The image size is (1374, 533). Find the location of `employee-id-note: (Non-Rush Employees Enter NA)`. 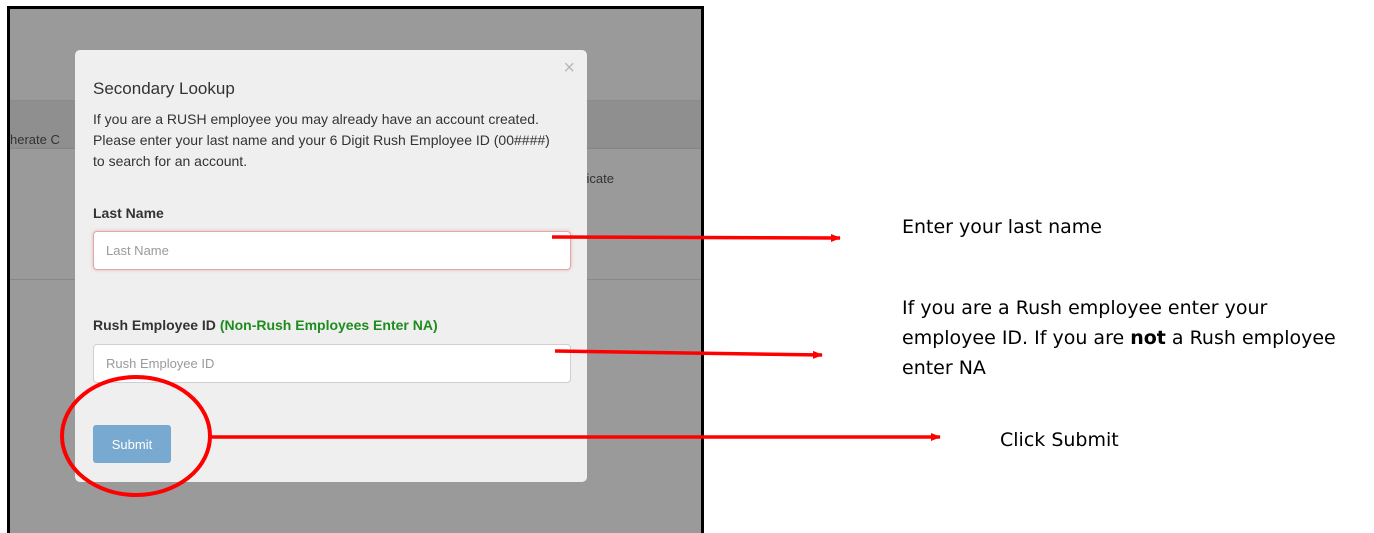

employee-id-note: (Non-Rush Employees Enter NA) is located at coordinates (328, 325).